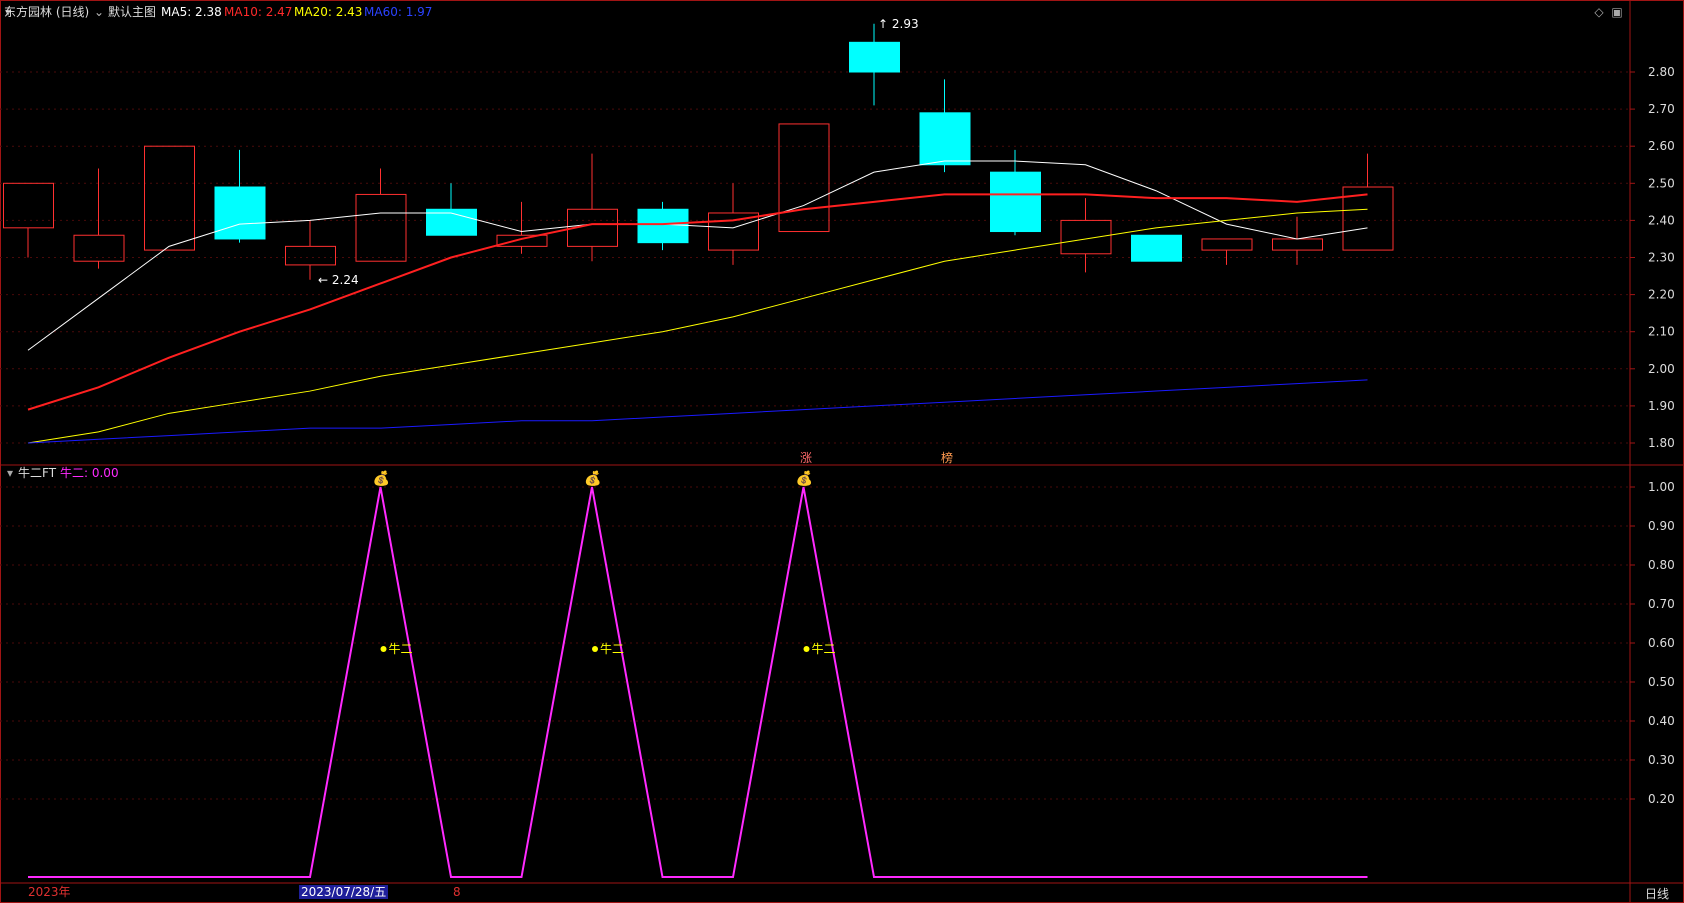  I want to click on y-tick-label: 0.40, so click(1661, 721).